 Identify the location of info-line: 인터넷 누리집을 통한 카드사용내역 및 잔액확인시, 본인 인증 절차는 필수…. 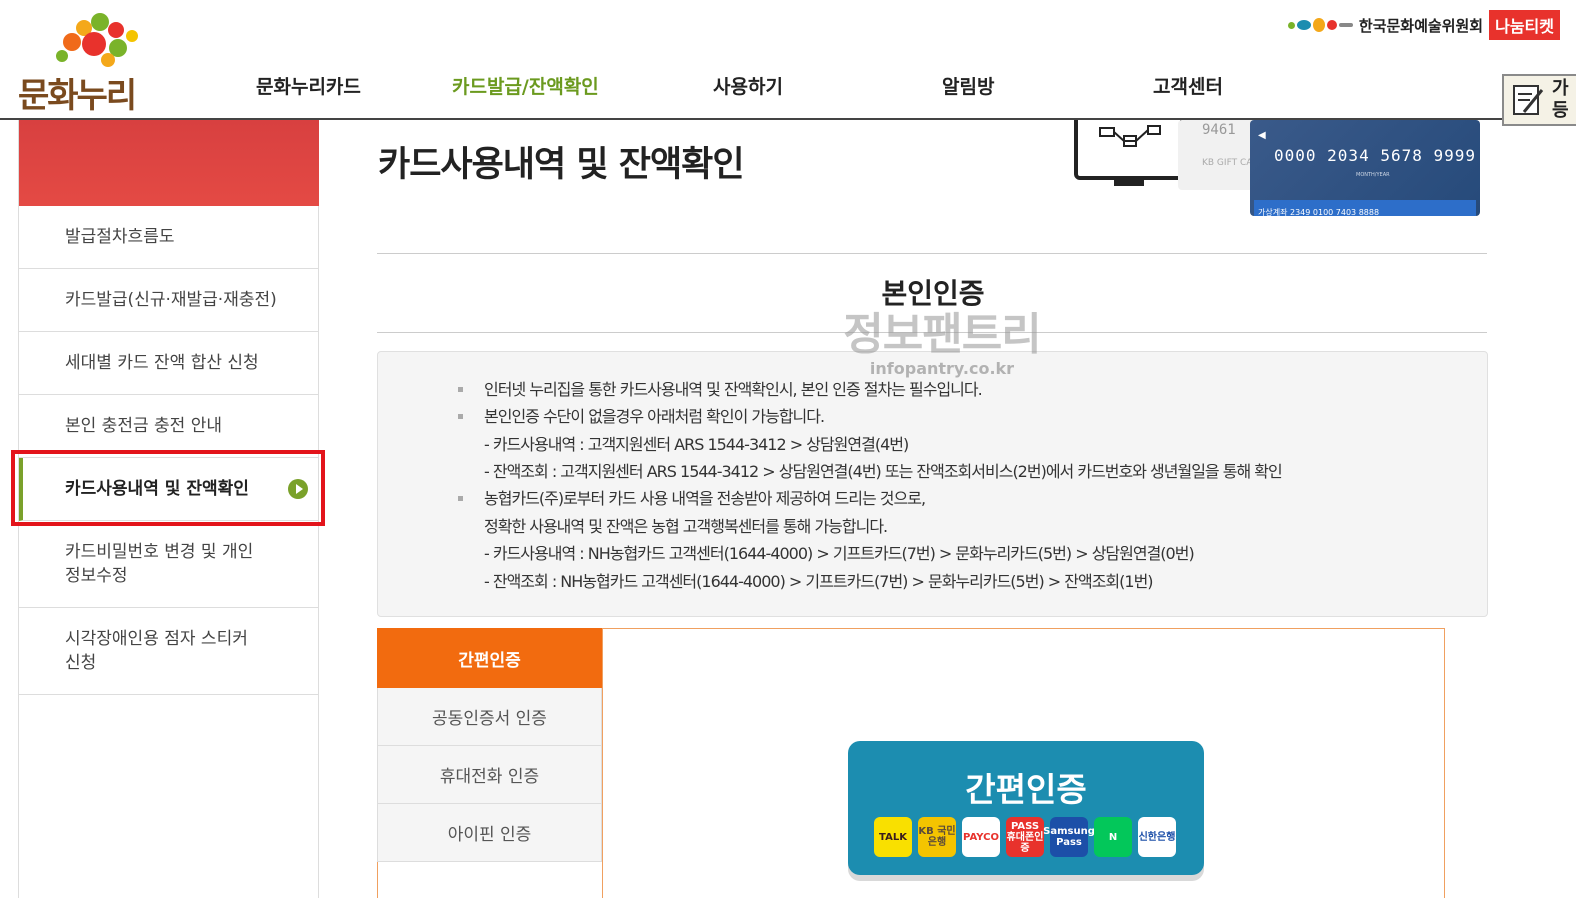
(733, 389).